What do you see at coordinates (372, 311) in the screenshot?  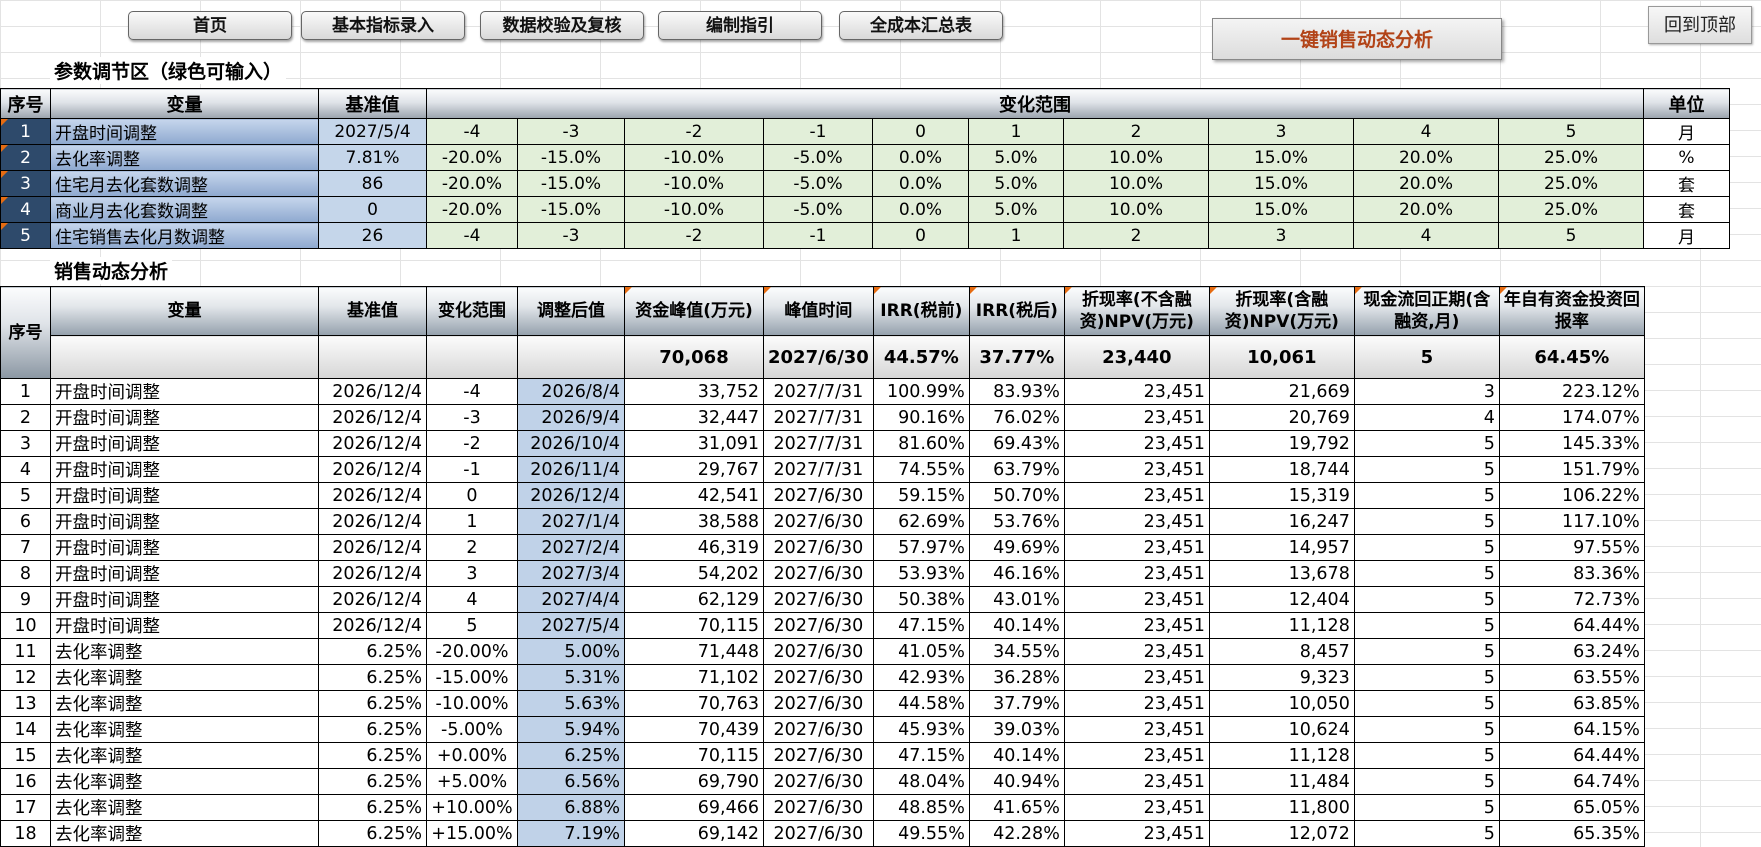 I see `sales-header-base: 基准值` at bounding box center [372, 311].